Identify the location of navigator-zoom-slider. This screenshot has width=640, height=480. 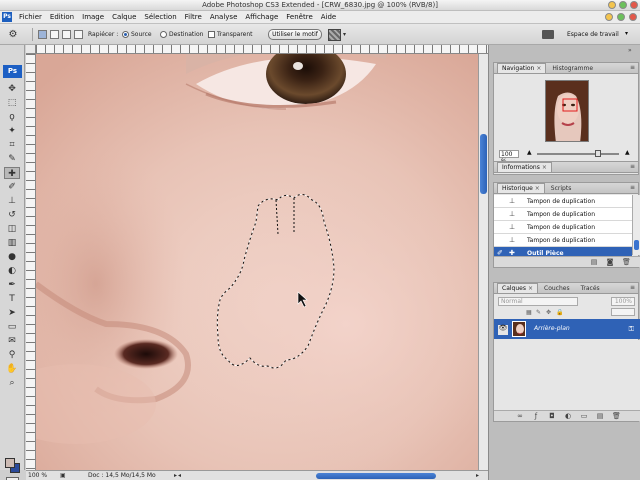
(578, 153).